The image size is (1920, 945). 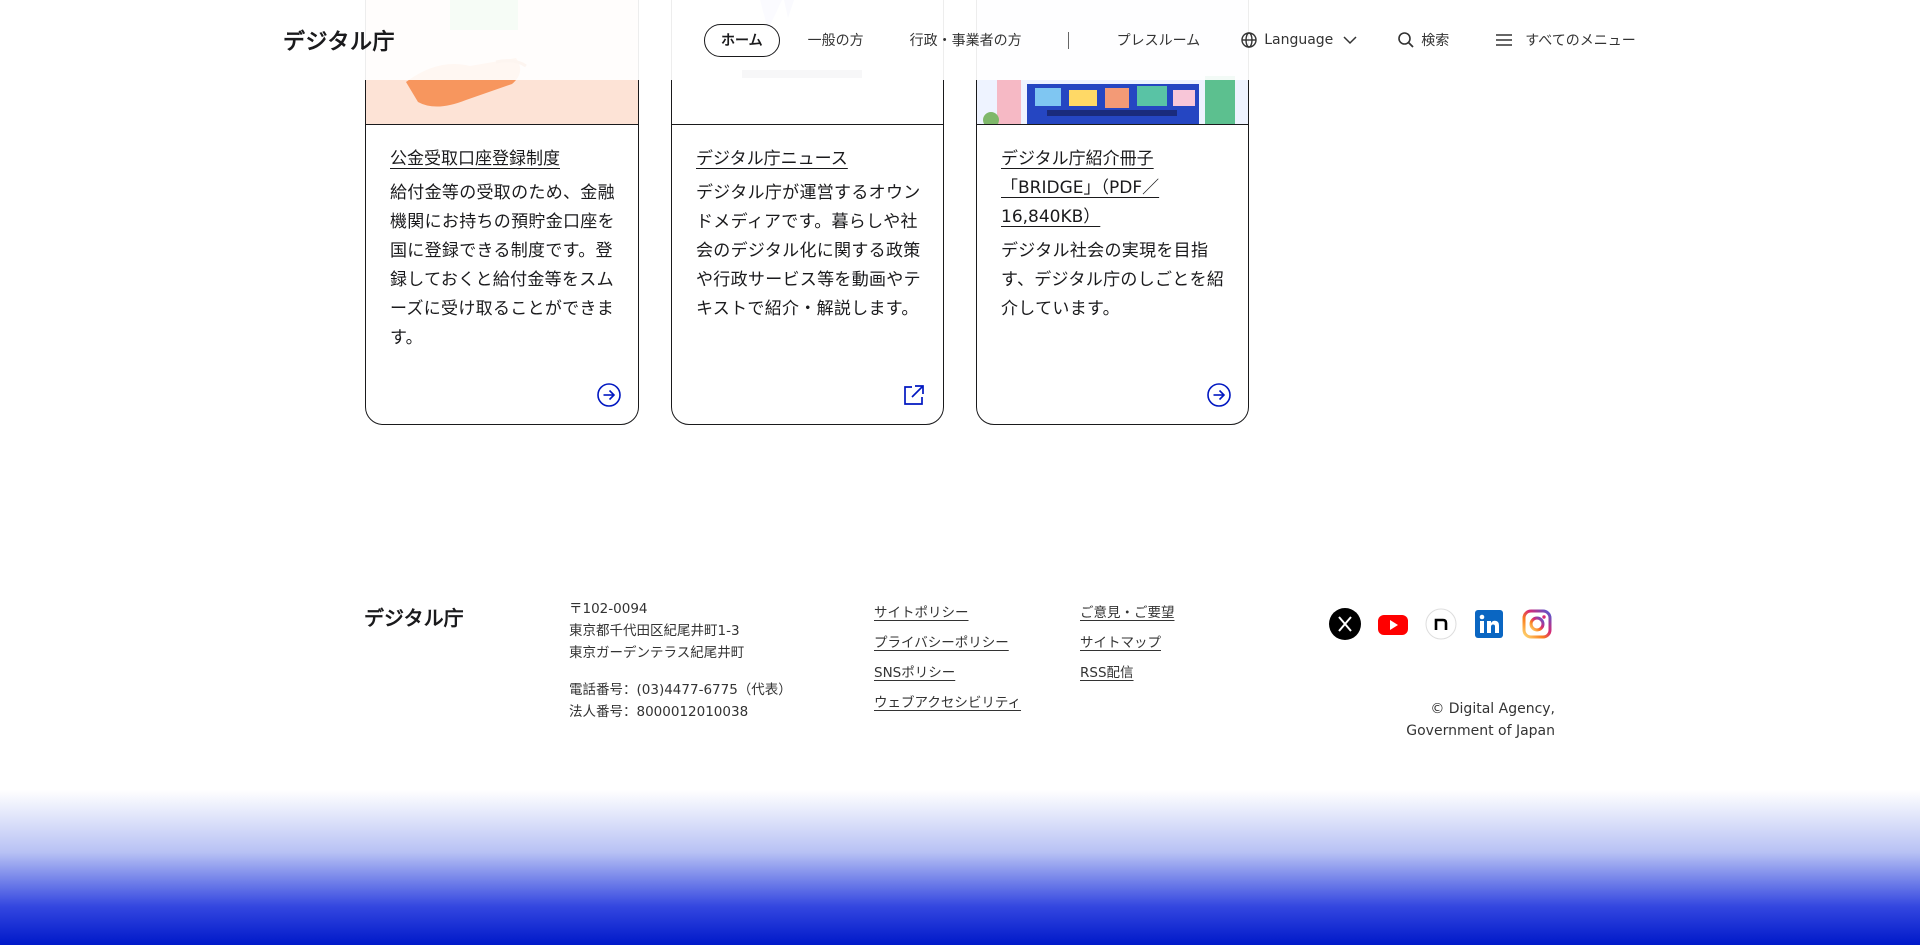 What do you see at coordinates (742, 40) in the screenshot?
I see `nav-home: ホーム` at bounding box center [742, 40].